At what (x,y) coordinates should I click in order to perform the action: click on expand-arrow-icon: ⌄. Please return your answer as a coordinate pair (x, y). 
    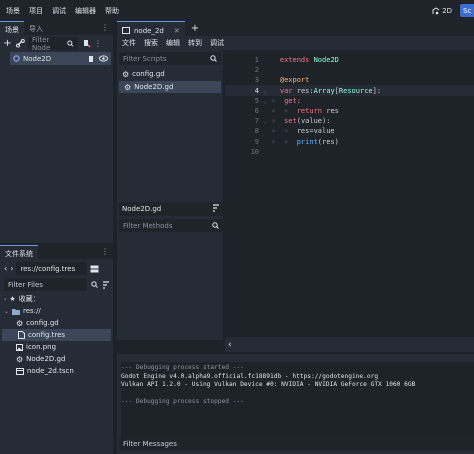
    Looking at the image, I should click on (6, 311).